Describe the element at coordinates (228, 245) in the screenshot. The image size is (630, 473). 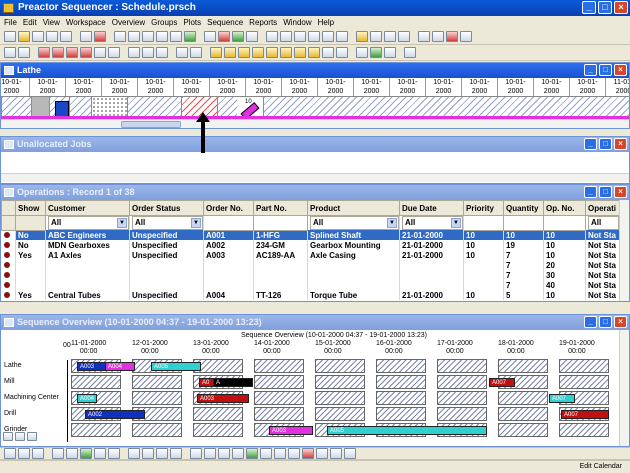
I see `cell-order-no: A002` at that location.